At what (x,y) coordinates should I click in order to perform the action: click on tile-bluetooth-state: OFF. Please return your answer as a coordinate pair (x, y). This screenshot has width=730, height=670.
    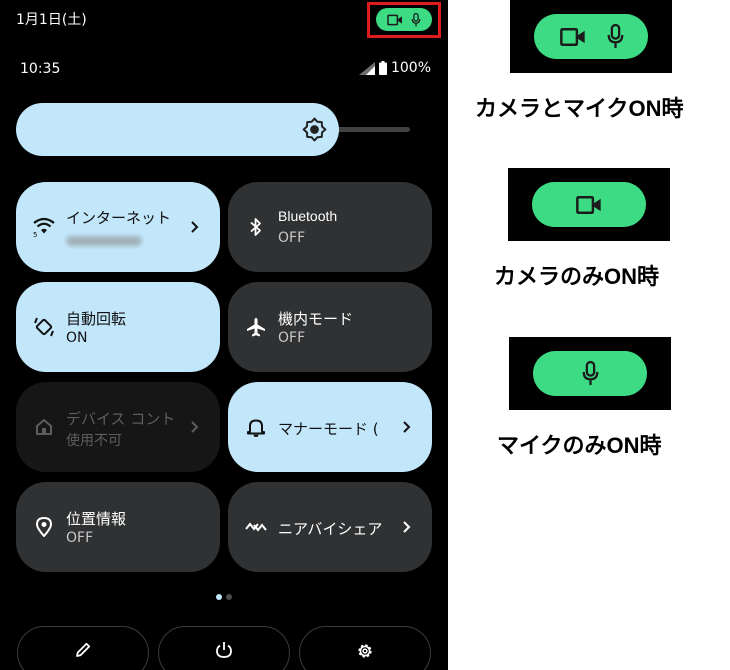
    Looking at the image, I should click on (292, 238).